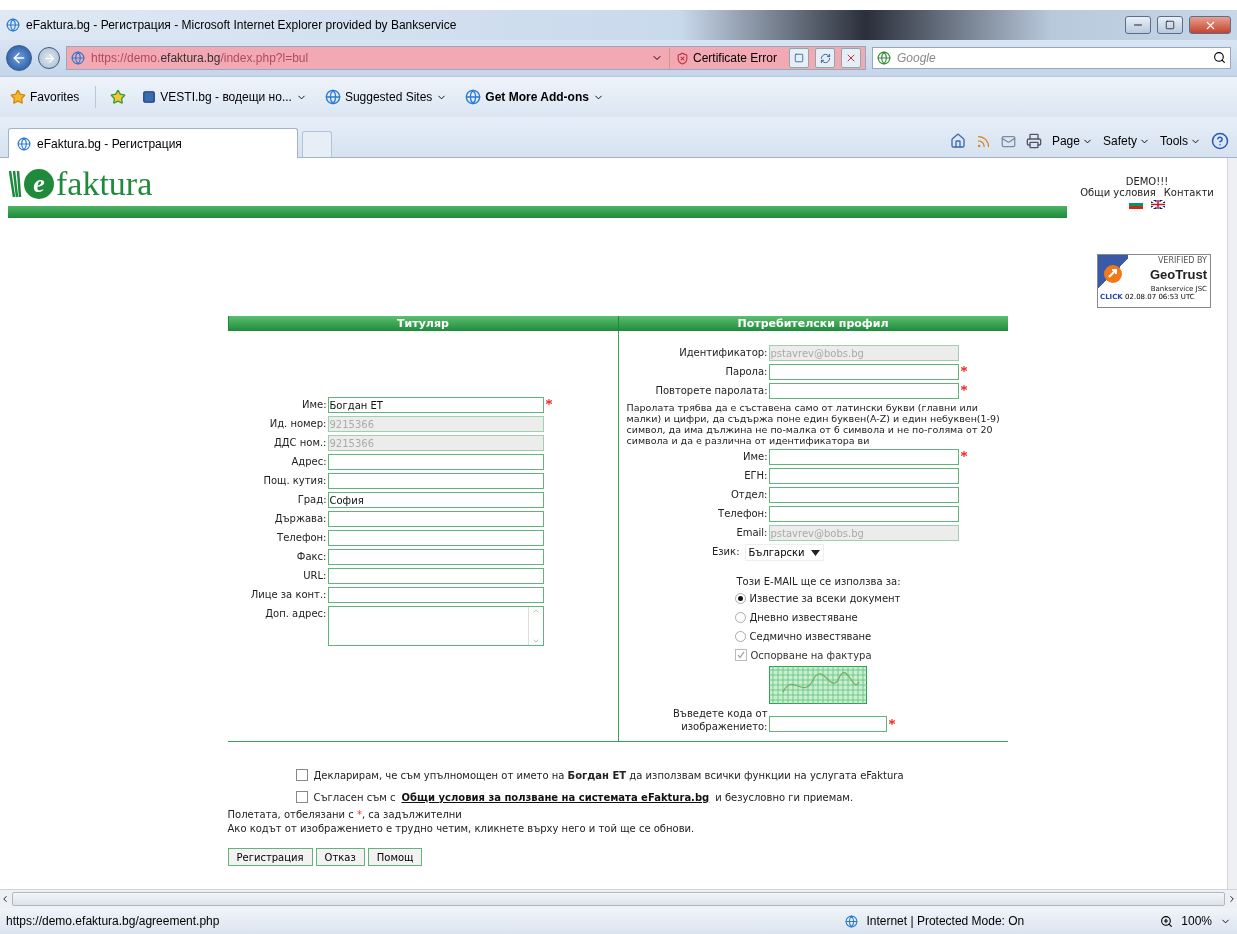 The height and width of the screenshot is (934, 1237). What do you see at coordinates (799, 58) in the screenshot?
I see `compatibility-icon` at bounding box center [799, 58].